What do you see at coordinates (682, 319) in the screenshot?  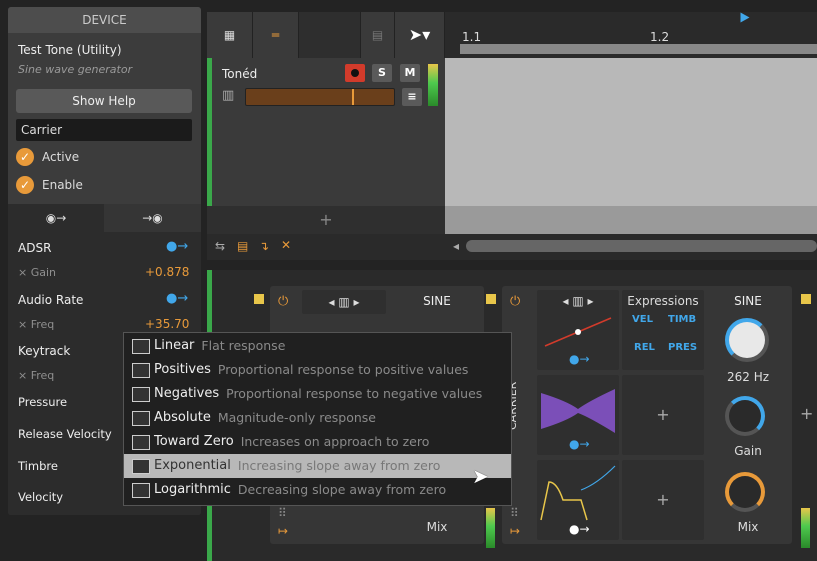 I see `expression-timb: TIMB` at bounding box center [682, 319].